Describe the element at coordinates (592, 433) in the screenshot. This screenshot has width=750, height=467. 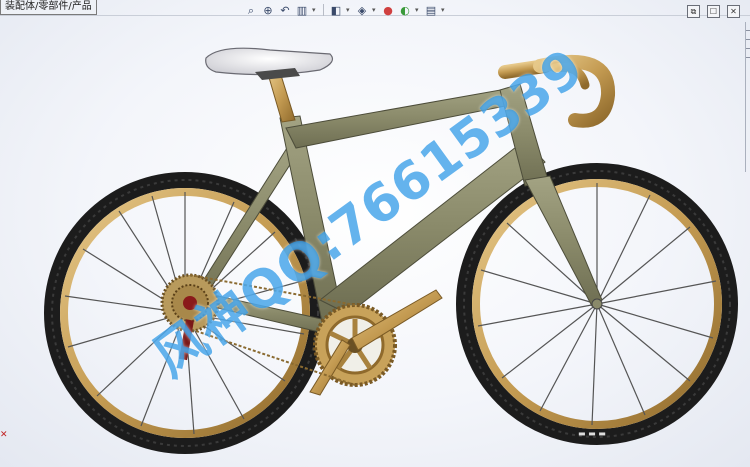
I see `rim-decal: ▬ ▬ ▬` at that location.